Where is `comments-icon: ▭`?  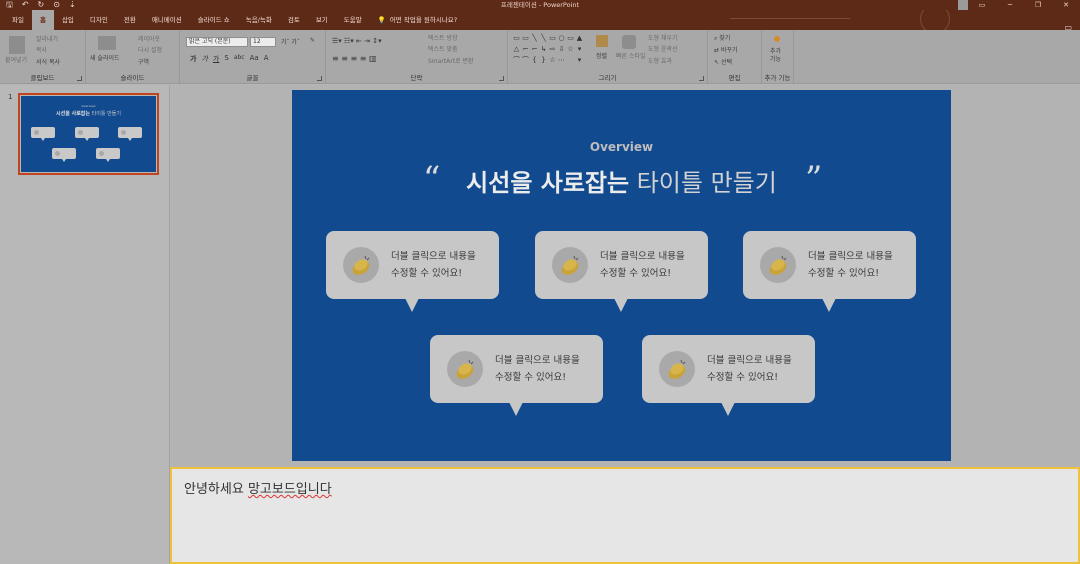 comments-icon: ▭ is located at coordinates (1068, 26).